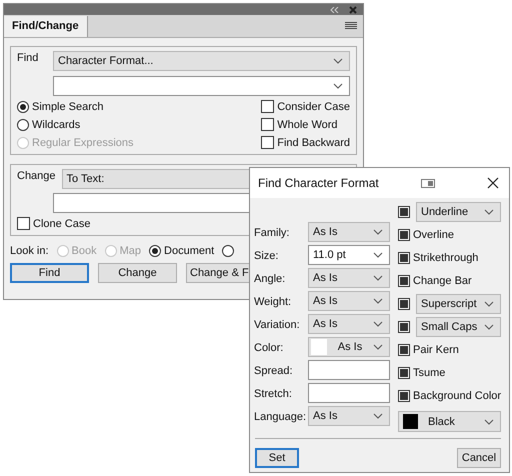  Describe the element at coordinates (459, 212) in the screenshot. I see `attribute-dropdown: Underline` at that location.